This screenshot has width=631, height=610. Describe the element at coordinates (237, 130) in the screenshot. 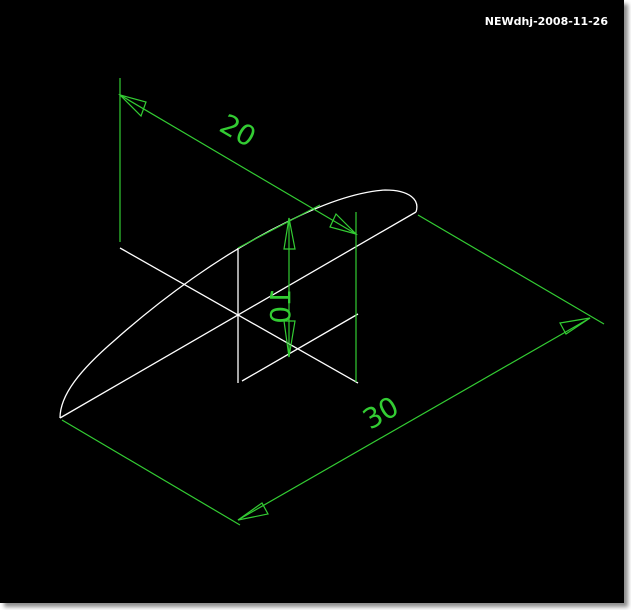

I see `dimension-label-depth: 20` at that location.